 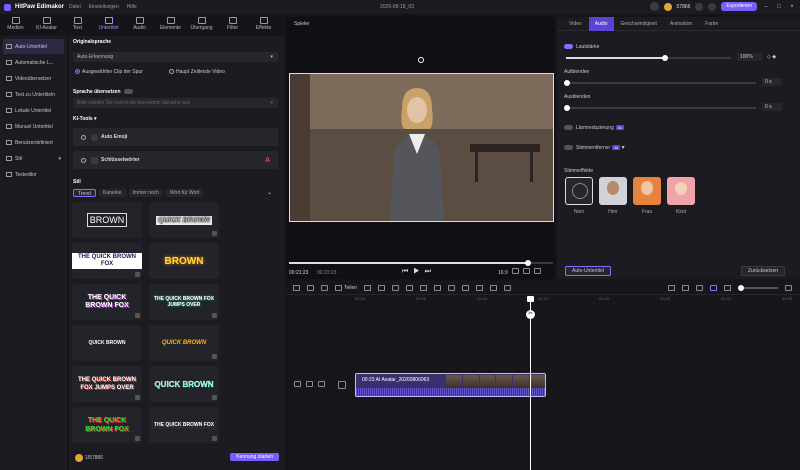 I want to click on properties-tab-1: Audio, so click(x=601, y=23).